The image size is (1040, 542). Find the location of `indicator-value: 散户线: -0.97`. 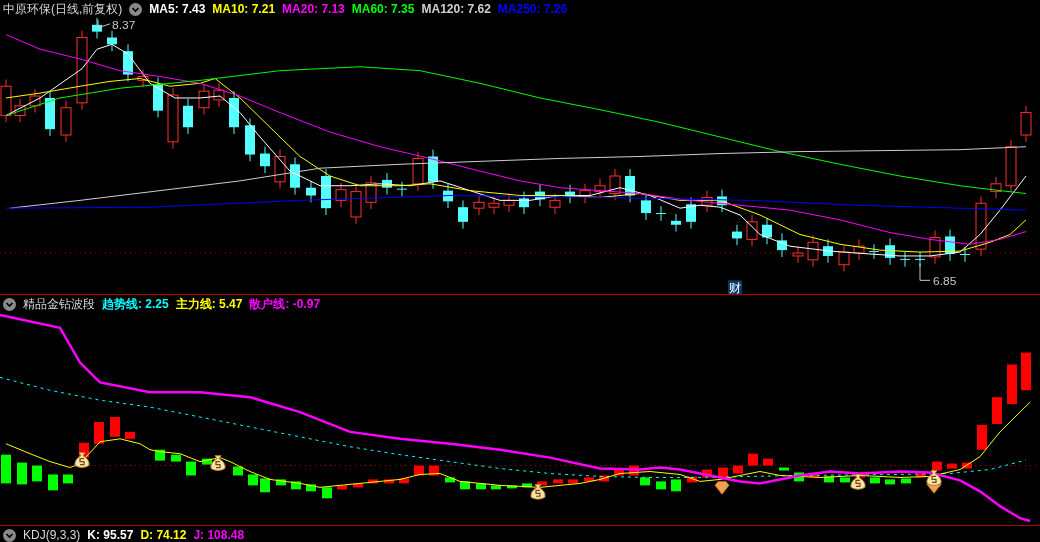

indicator-value: 散户线: -0.97 is located at coordinates (285, 304).